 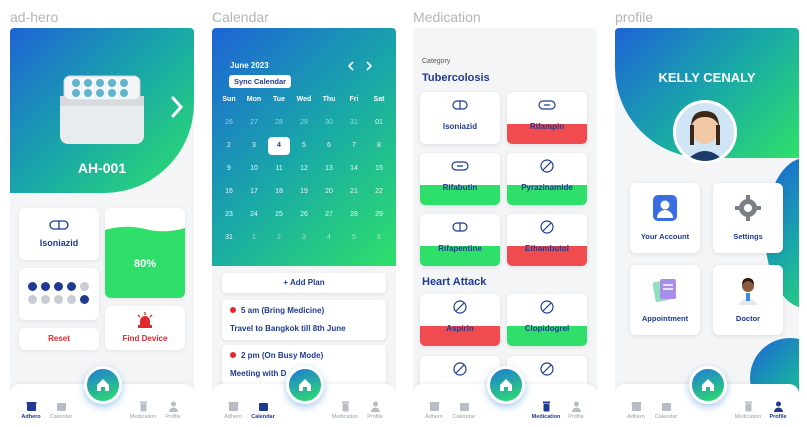 I want to click on tablet-icon, so click(x=460, y=166).